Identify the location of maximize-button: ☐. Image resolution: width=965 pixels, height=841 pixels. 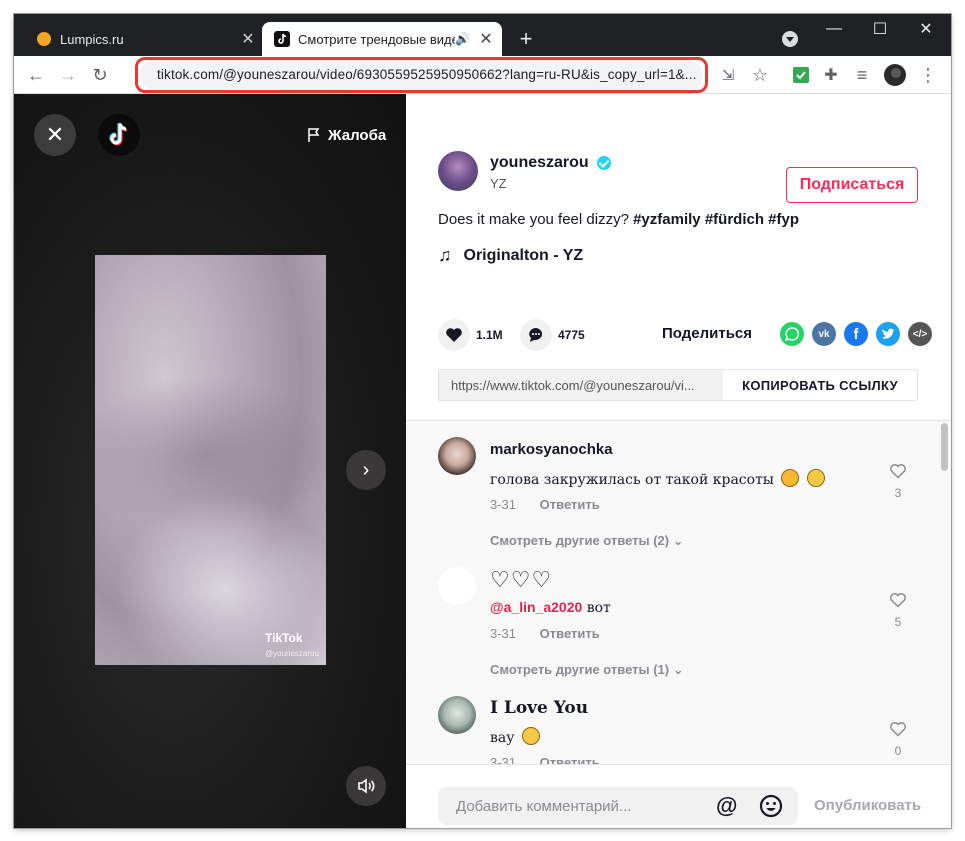
(880, 29).